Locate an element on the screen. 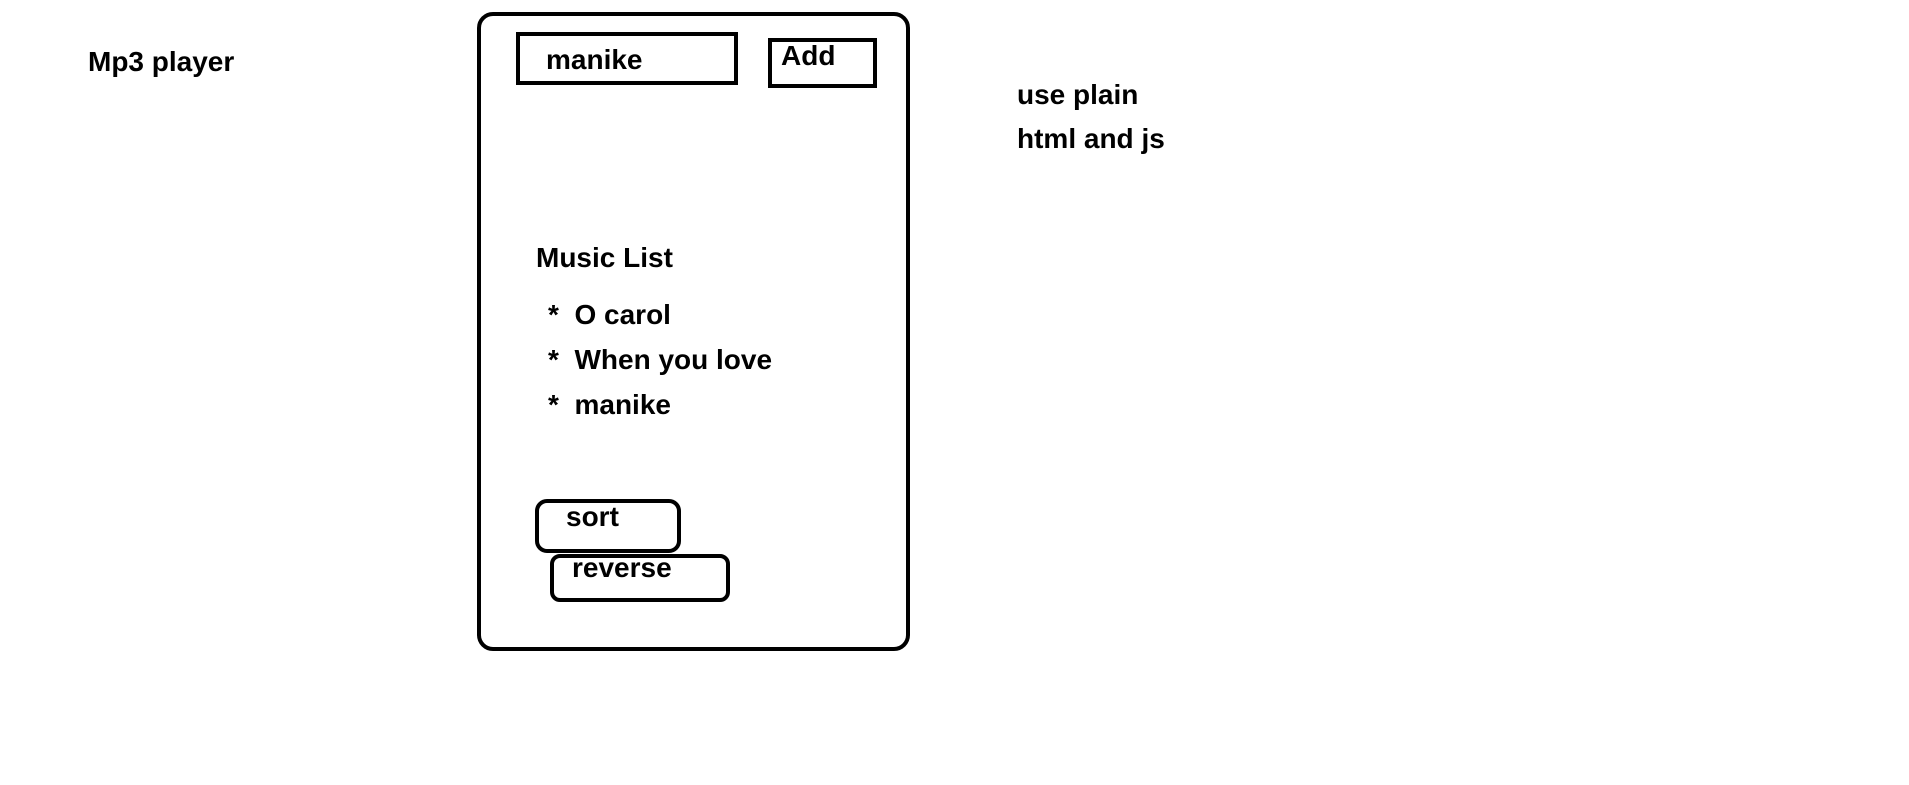  list-item-label: manike is located at coordinates (622, 404).